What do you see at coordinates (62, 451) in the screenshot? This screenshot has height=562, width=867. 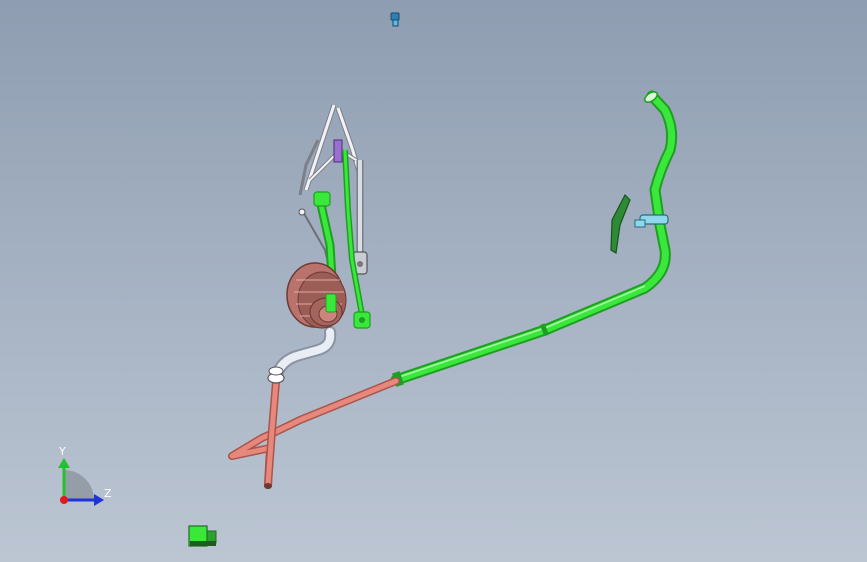 I see `y-axis-label: Y` at bounding box center [62, 451].